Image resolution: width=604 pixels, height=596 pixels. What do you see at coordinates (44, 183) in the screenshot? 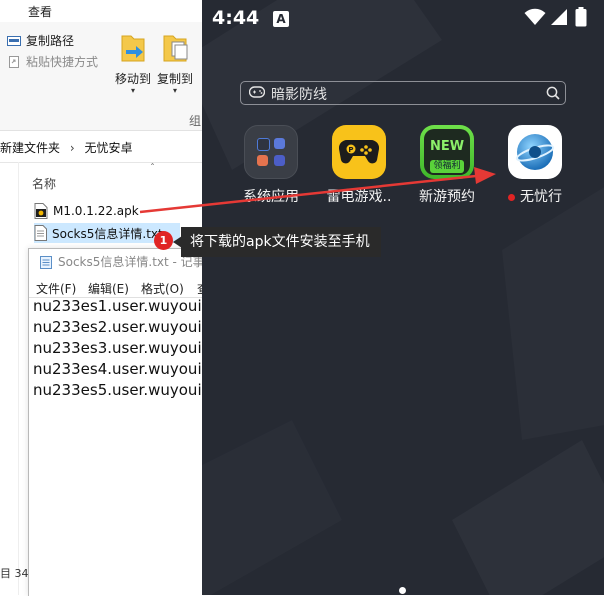
I see `column-header-name: 名称` at bounding box center [44, 183].